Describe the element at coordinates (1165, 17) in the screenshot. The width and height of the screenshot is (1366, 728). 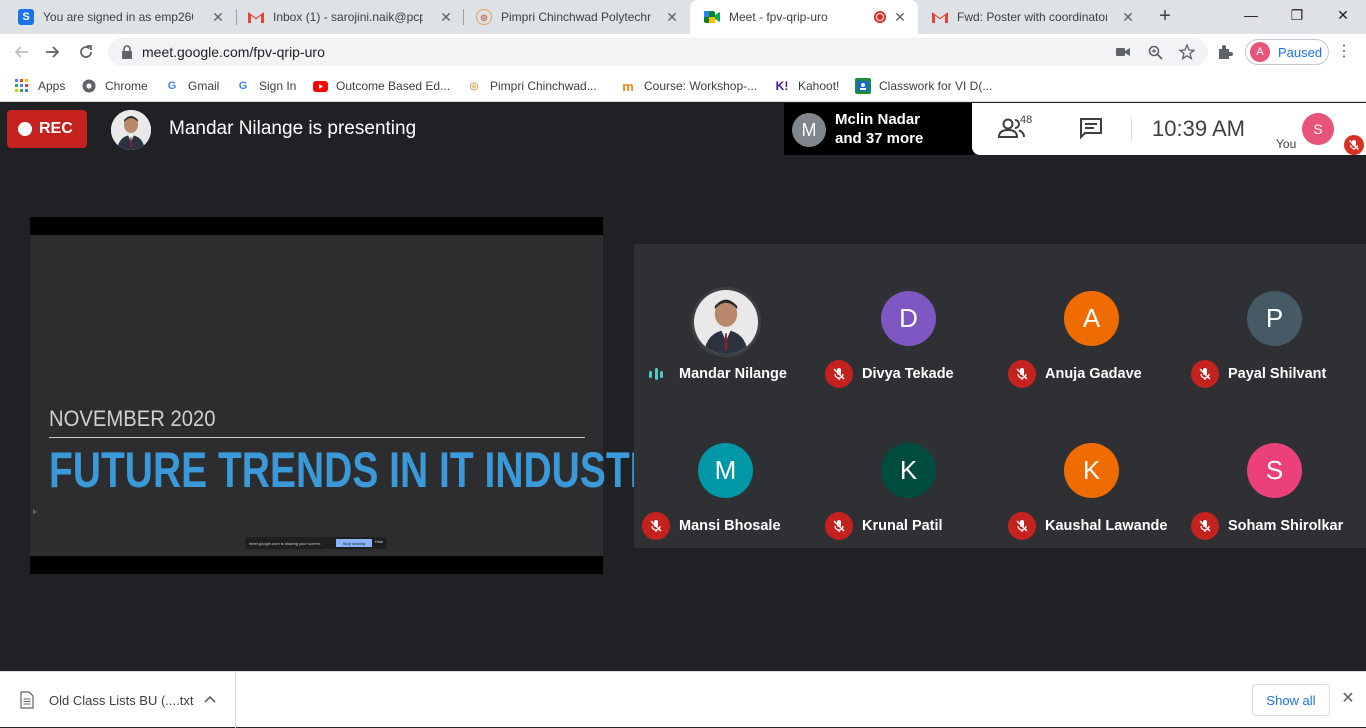
I see `new-tab-button: +` at that location.